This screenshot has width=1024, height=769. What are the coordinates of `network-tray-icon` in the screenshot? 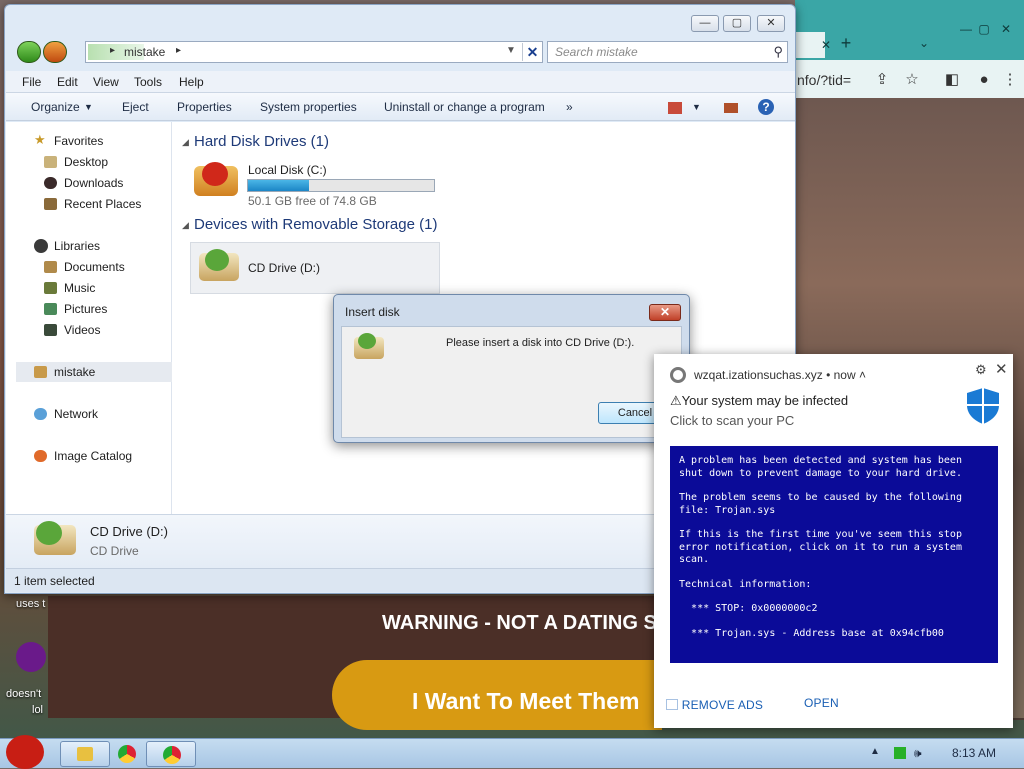 It's located at (900, 753).